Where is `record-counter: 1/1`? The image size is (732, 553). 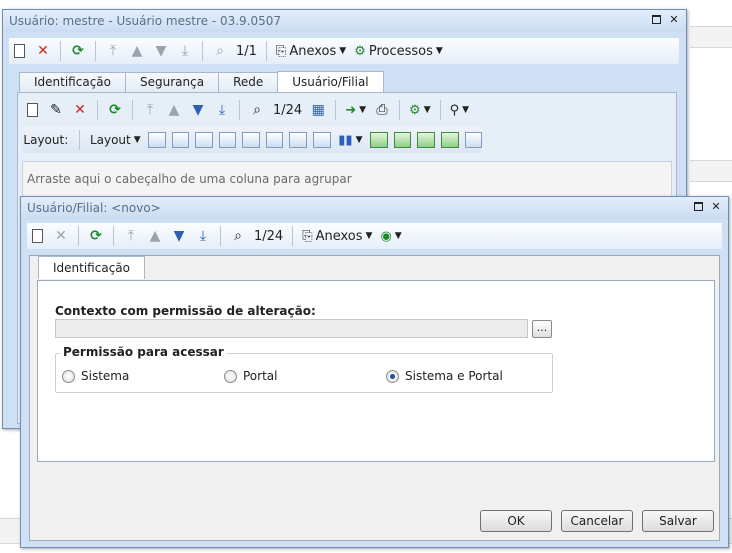 record-counter: 1/1 is located at coordinates (246, 51).